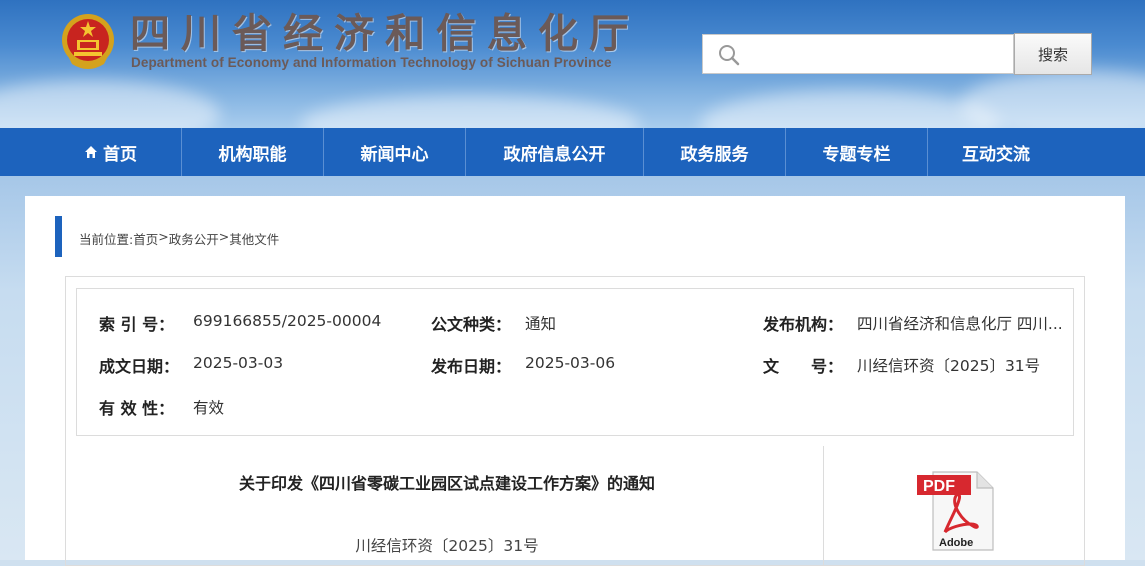 Image resolution: width=1145 pixels, height=566 pixels. What do you see at coordinates (209, 408) in the screenshot?
I see `validity-value: 有效` at bounding box center [209, 408].